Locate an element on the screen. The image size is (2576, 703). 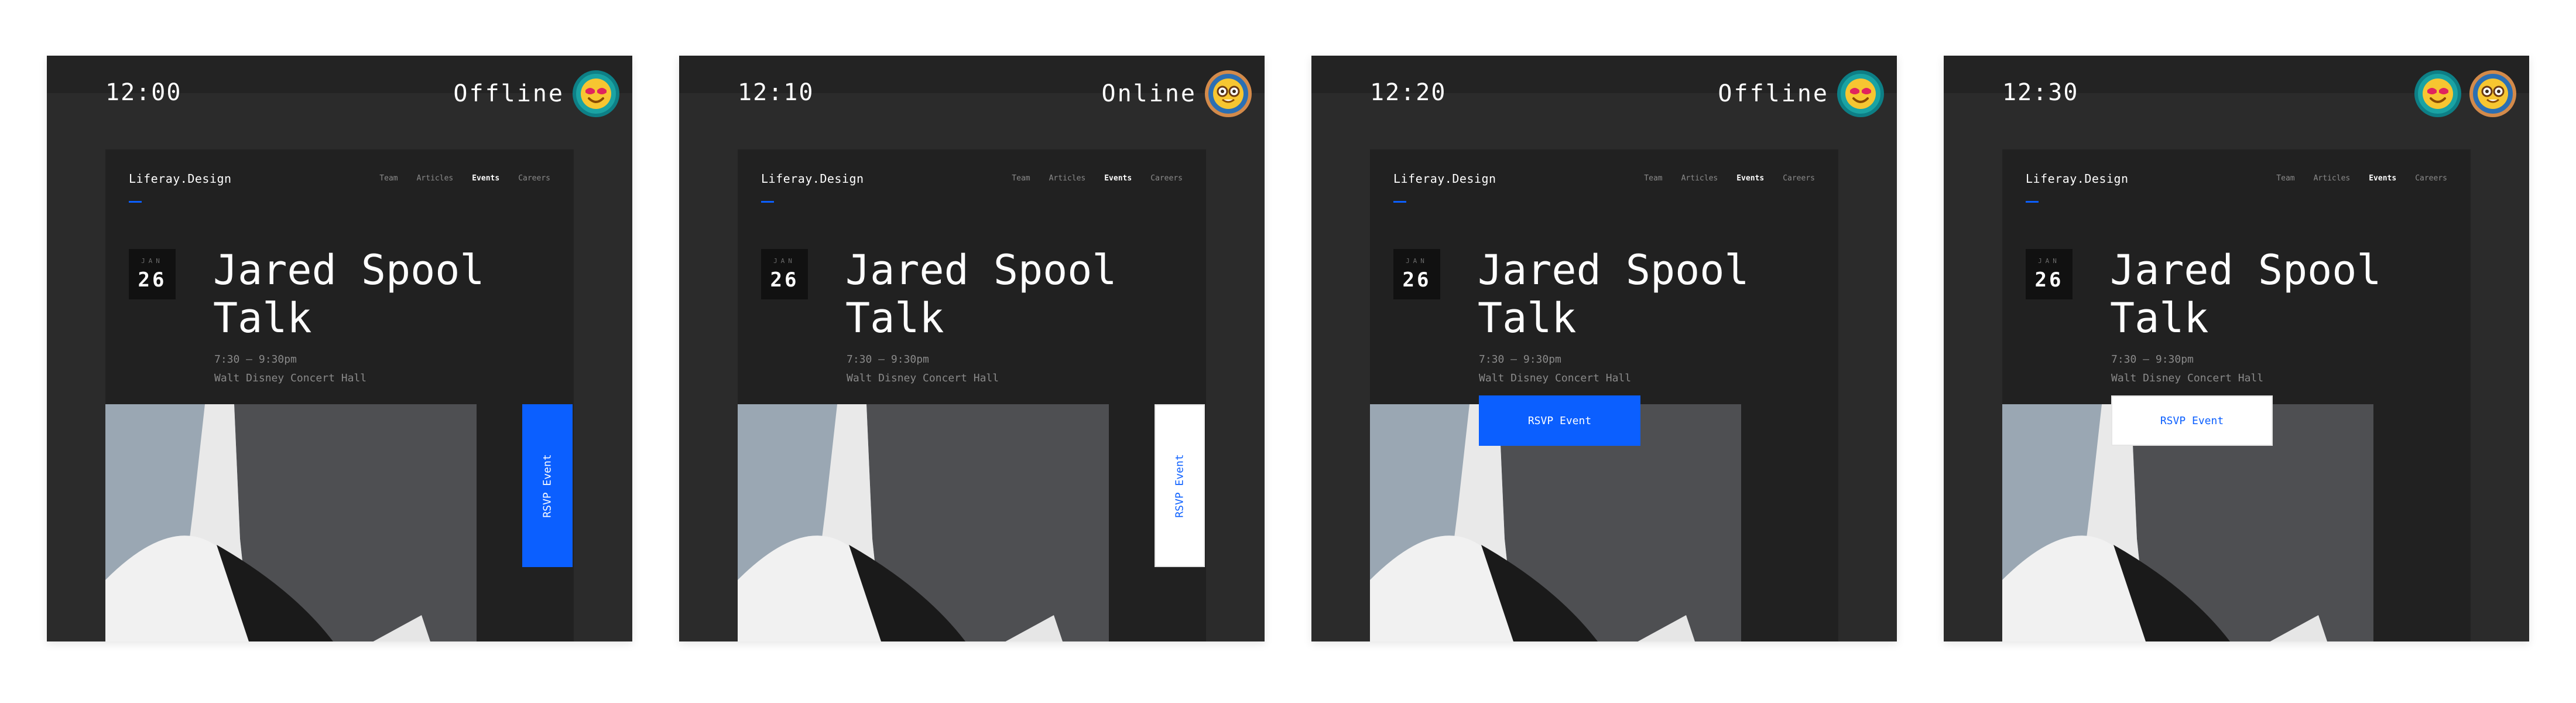
status-time: 12:30 is located at coordinates (2040, 92).